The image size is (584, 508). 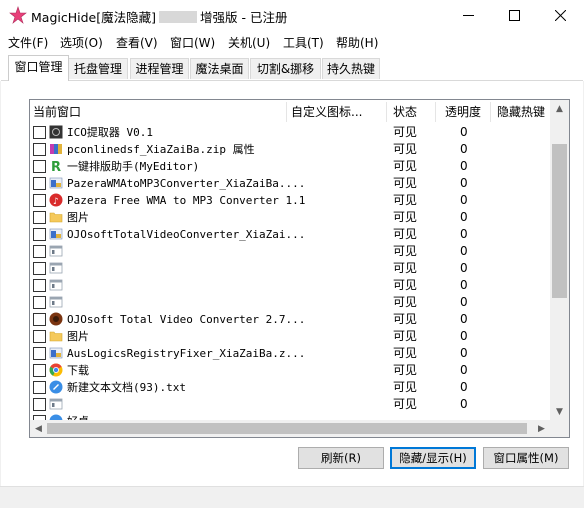 What do you see at coordinates (290, 319) in the screenshot?
I see `list-item: OJOsoft Total Video Converter 2.7... 可见 0` at bounding box center [290, 319].